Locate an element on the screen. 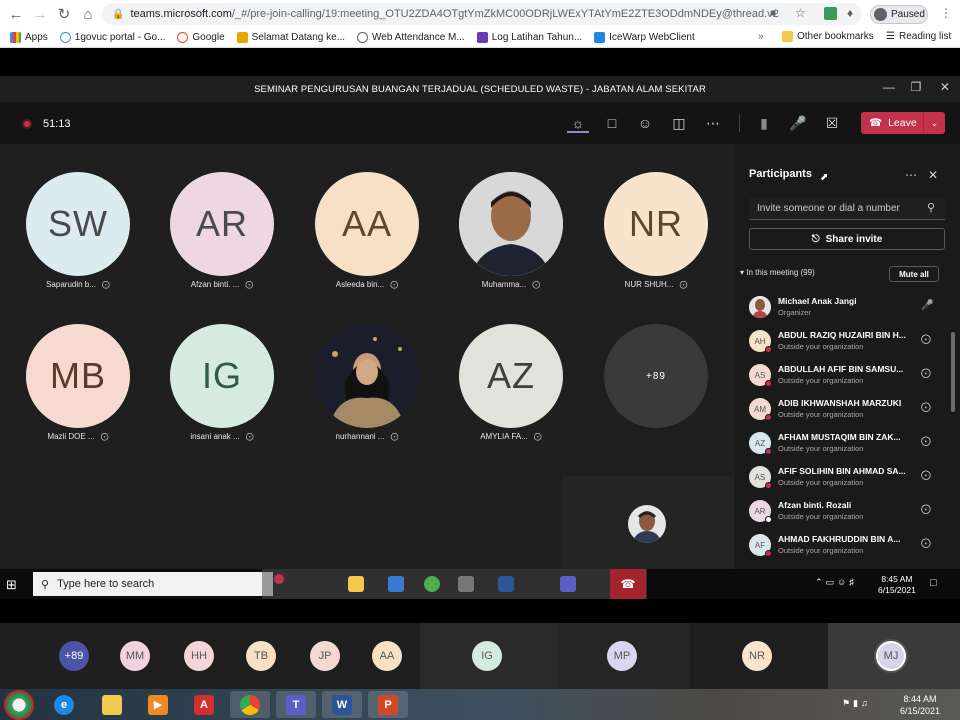  pane-close-icon: ✕ is located at coordinates (933, 175).